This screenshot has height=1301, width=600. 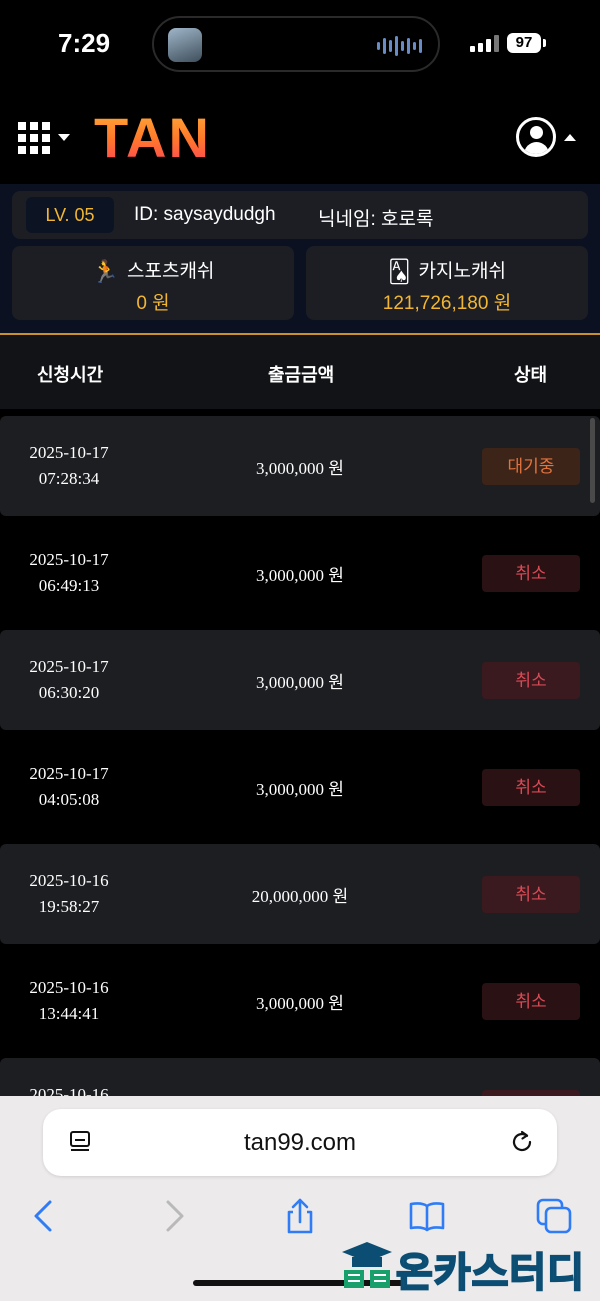 I want to click on sports-cash-card: 🏃 스포츠캐쉬 0 원, so click(x=153, y=283).